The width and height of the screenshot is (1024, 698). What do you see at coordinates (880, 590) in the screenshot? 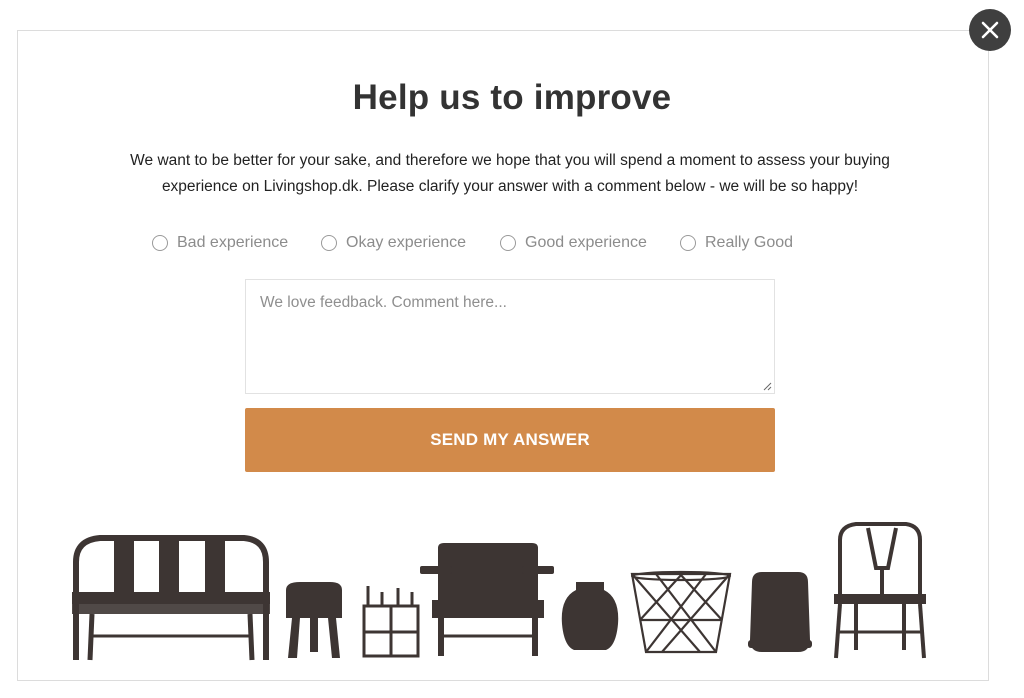
I see `wishbone-chair-icon` at bounding box center [880, 590].